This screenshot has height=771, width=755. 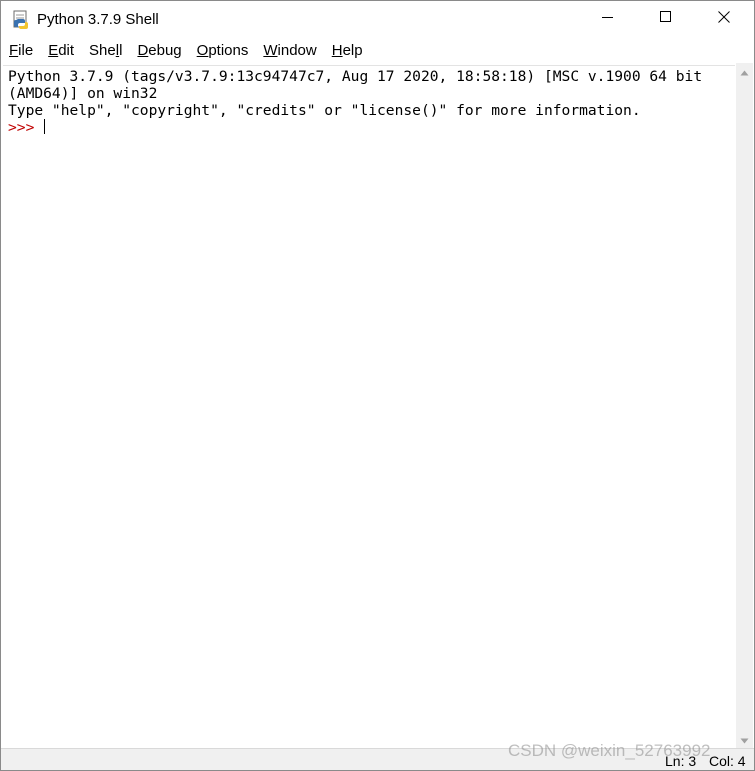 I want to click on menu-file-label: ile, so click(x=26, y=50).